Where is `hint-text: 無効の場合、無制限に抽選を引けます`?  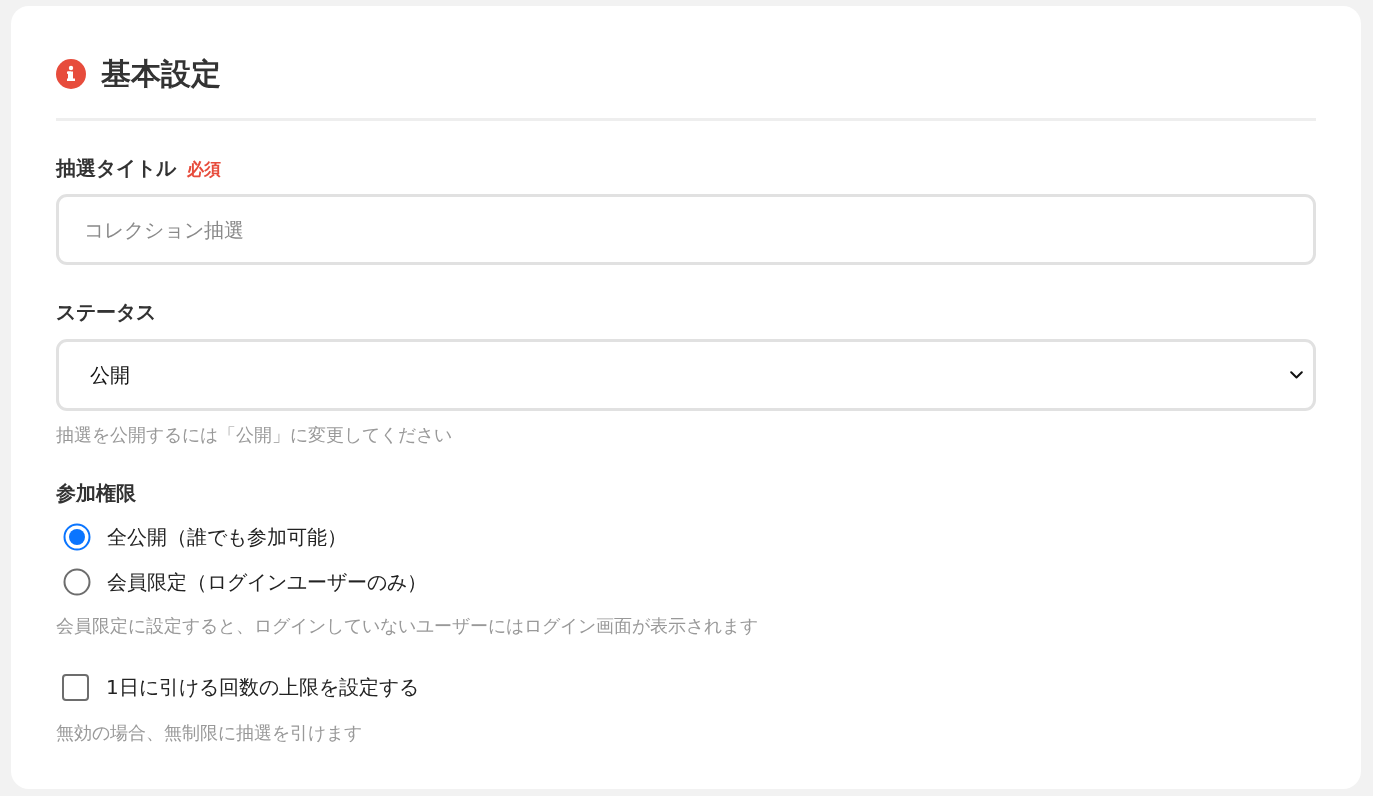
hint-text: 無効の場合、無制限に抽選を引けます is located at coordinates (209, 733).